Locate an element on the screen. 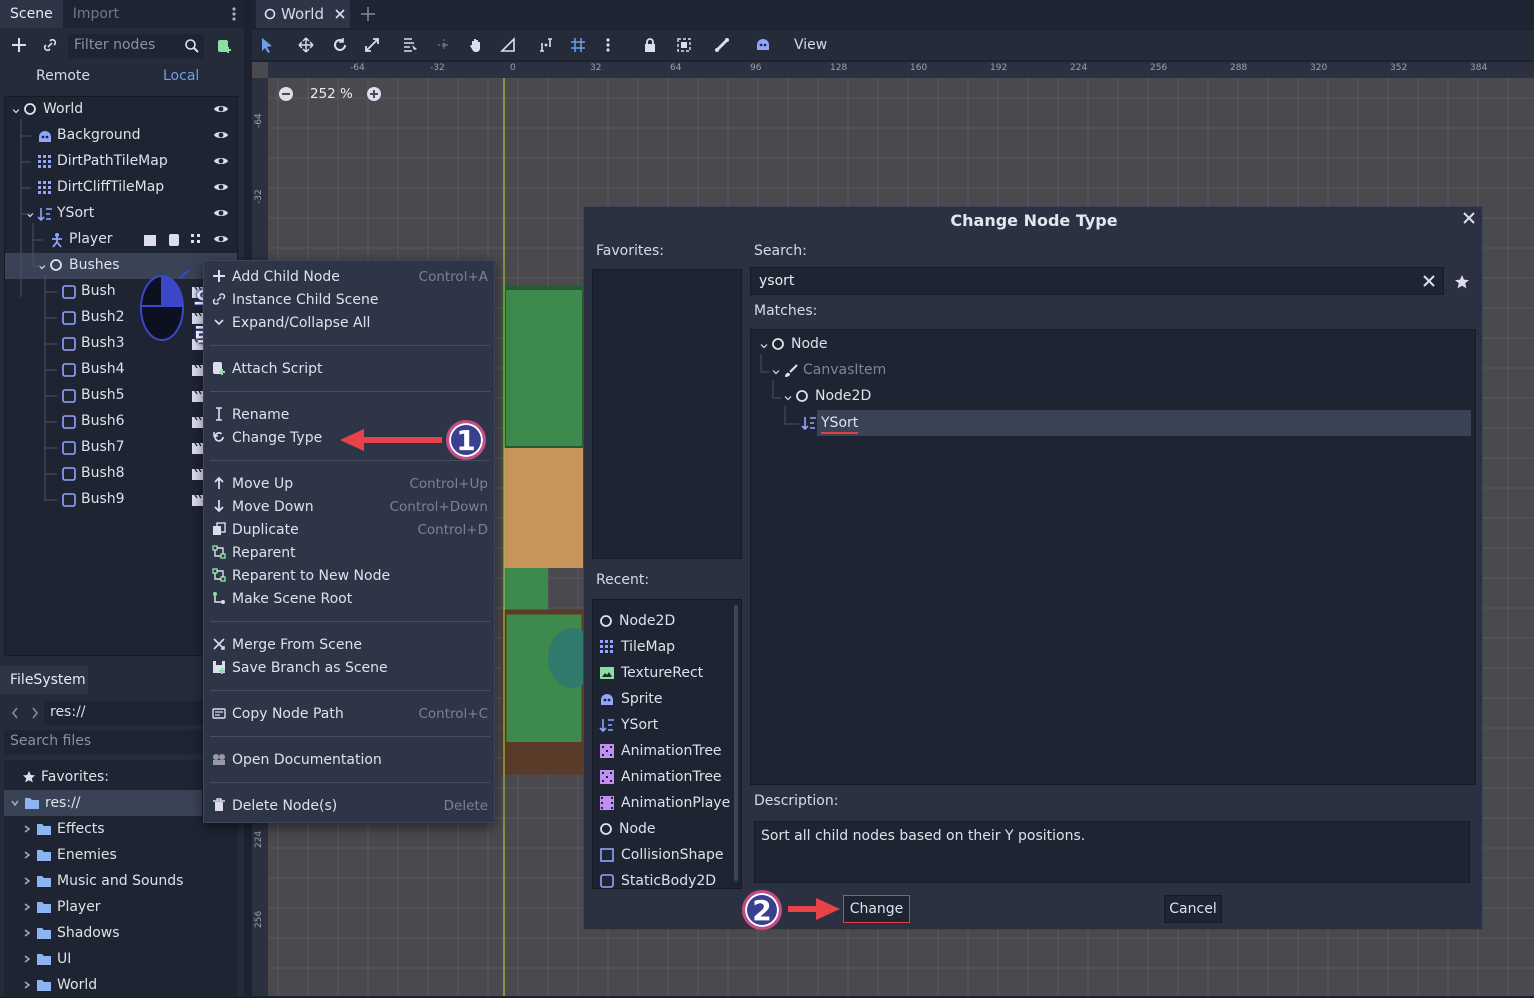 The width and height of the screenshot is (1534, 998). chevron-down-icon is located at coordinates (764, 346).